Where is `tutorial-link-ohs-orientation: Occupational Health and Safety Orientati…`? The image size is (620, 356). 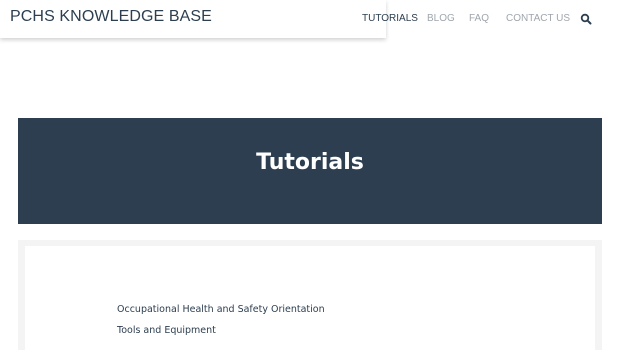 tutorial-link-ohs-orientation: Occupational Health and Safety Orientati… is located at coordinates (221, 309).